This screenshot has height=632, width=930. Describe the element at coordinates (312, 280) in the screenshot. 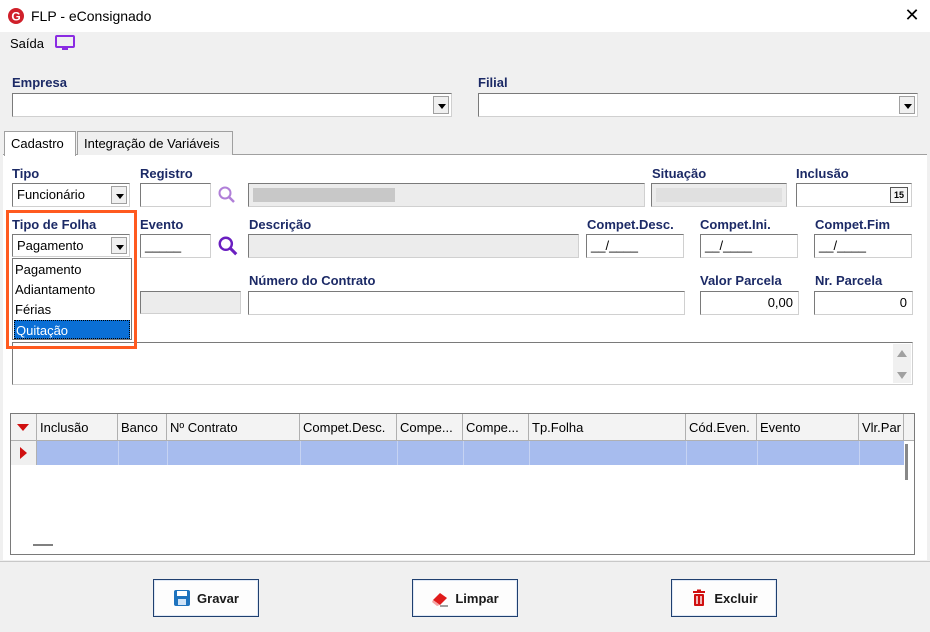

I see `numero-contrato-label: Número do Contrato` at that location.